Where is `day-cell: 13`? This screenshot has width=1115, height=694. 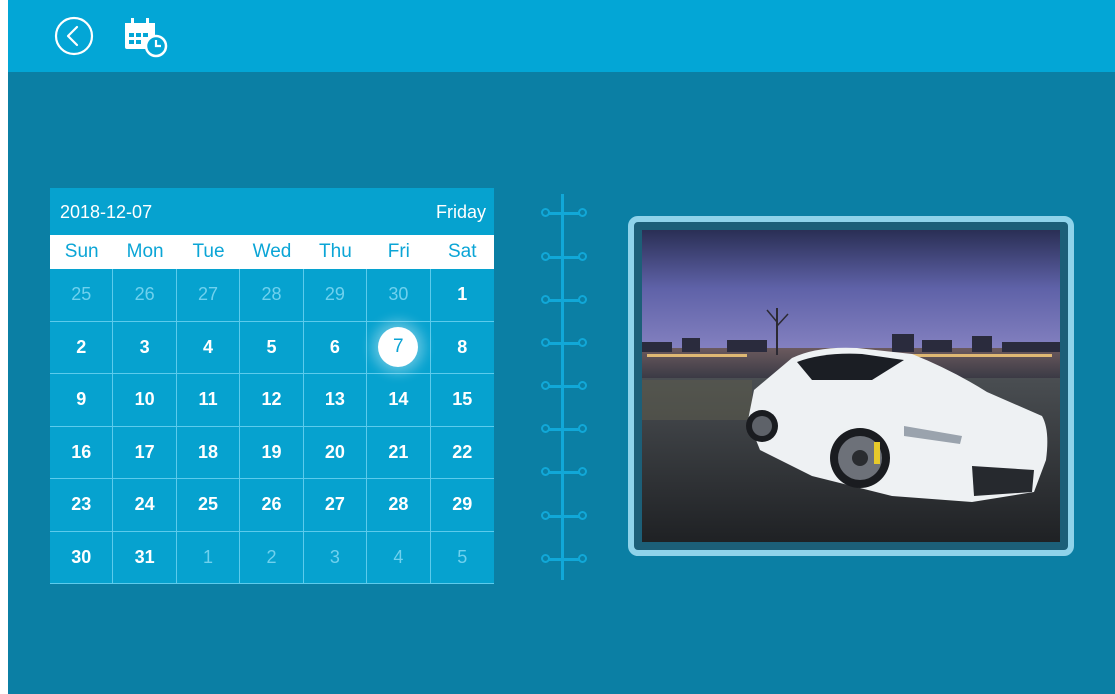 day-cell: 13 is located at coordinates (335, 400).